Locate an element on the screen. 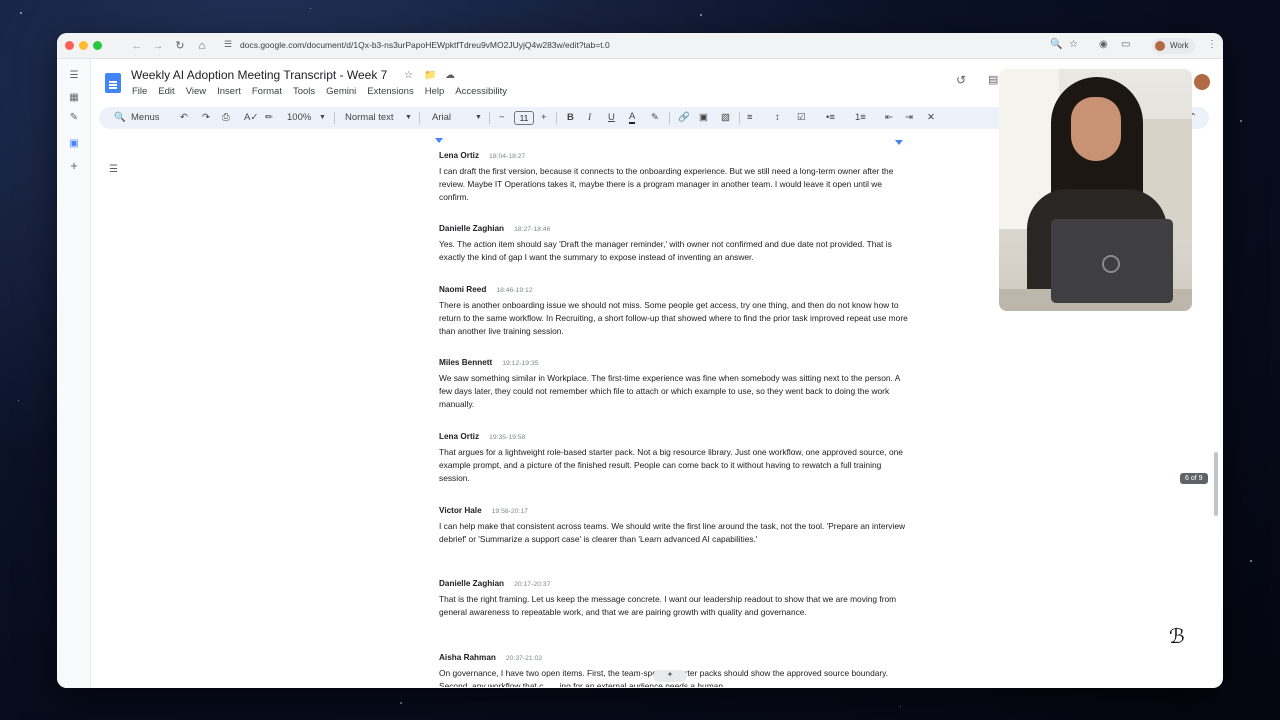  decrease-indent-icon: ⇤ is located at coordinates (889, 118).